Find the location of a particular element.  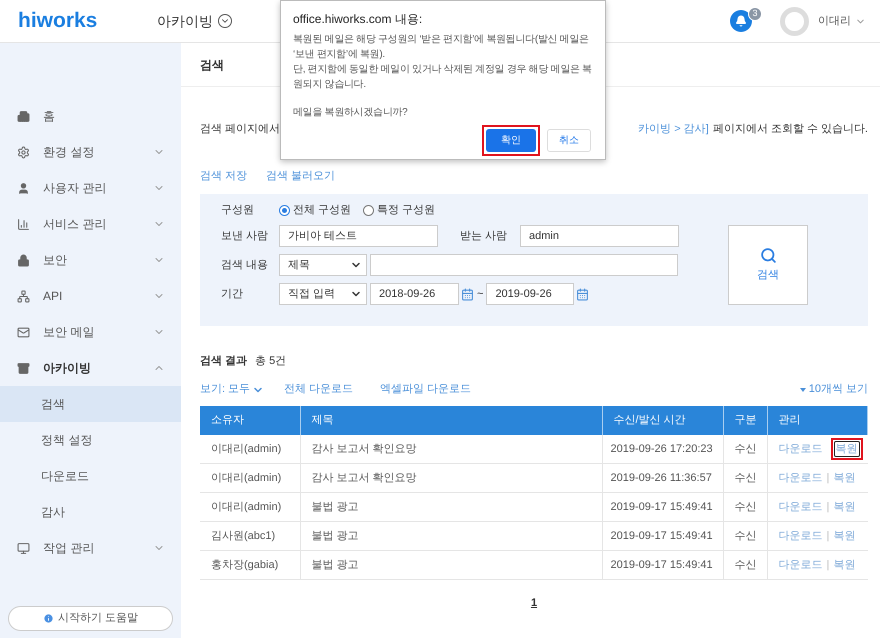

sidebar-subitem: 다운로드 is located at coordinates (90, 476).